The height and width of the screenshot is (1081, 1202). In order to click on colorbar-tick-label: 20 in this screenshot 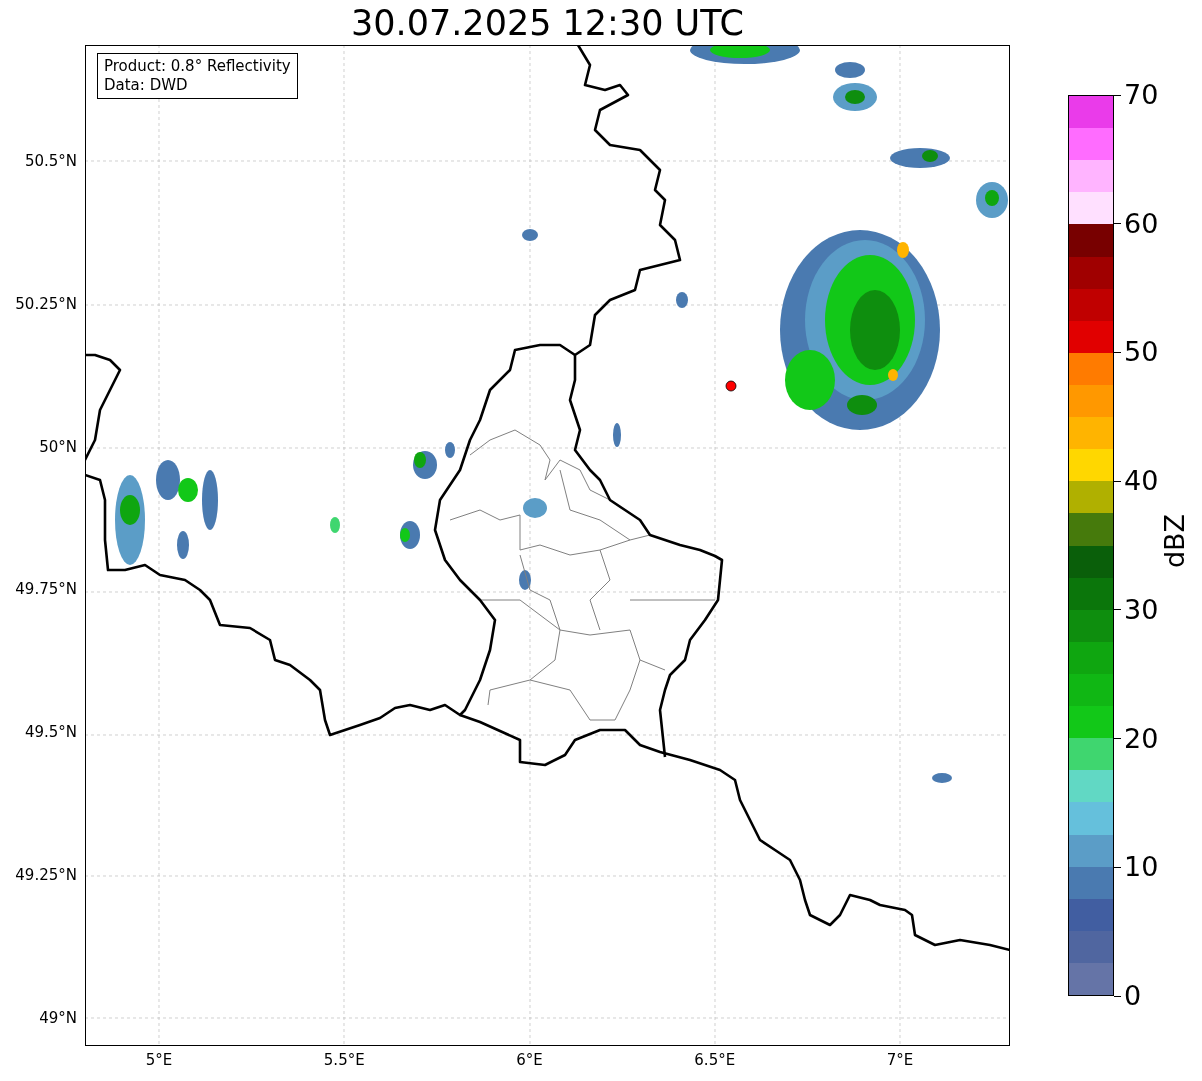, I will do `click(1141, 738)`.